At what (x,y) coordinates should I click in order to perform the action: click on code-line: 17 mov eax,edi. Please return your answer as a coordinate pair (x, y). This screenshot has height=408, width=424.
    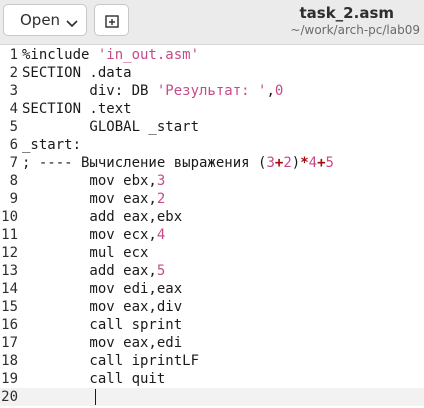
    Looking at the image, I should click on (212, 343).